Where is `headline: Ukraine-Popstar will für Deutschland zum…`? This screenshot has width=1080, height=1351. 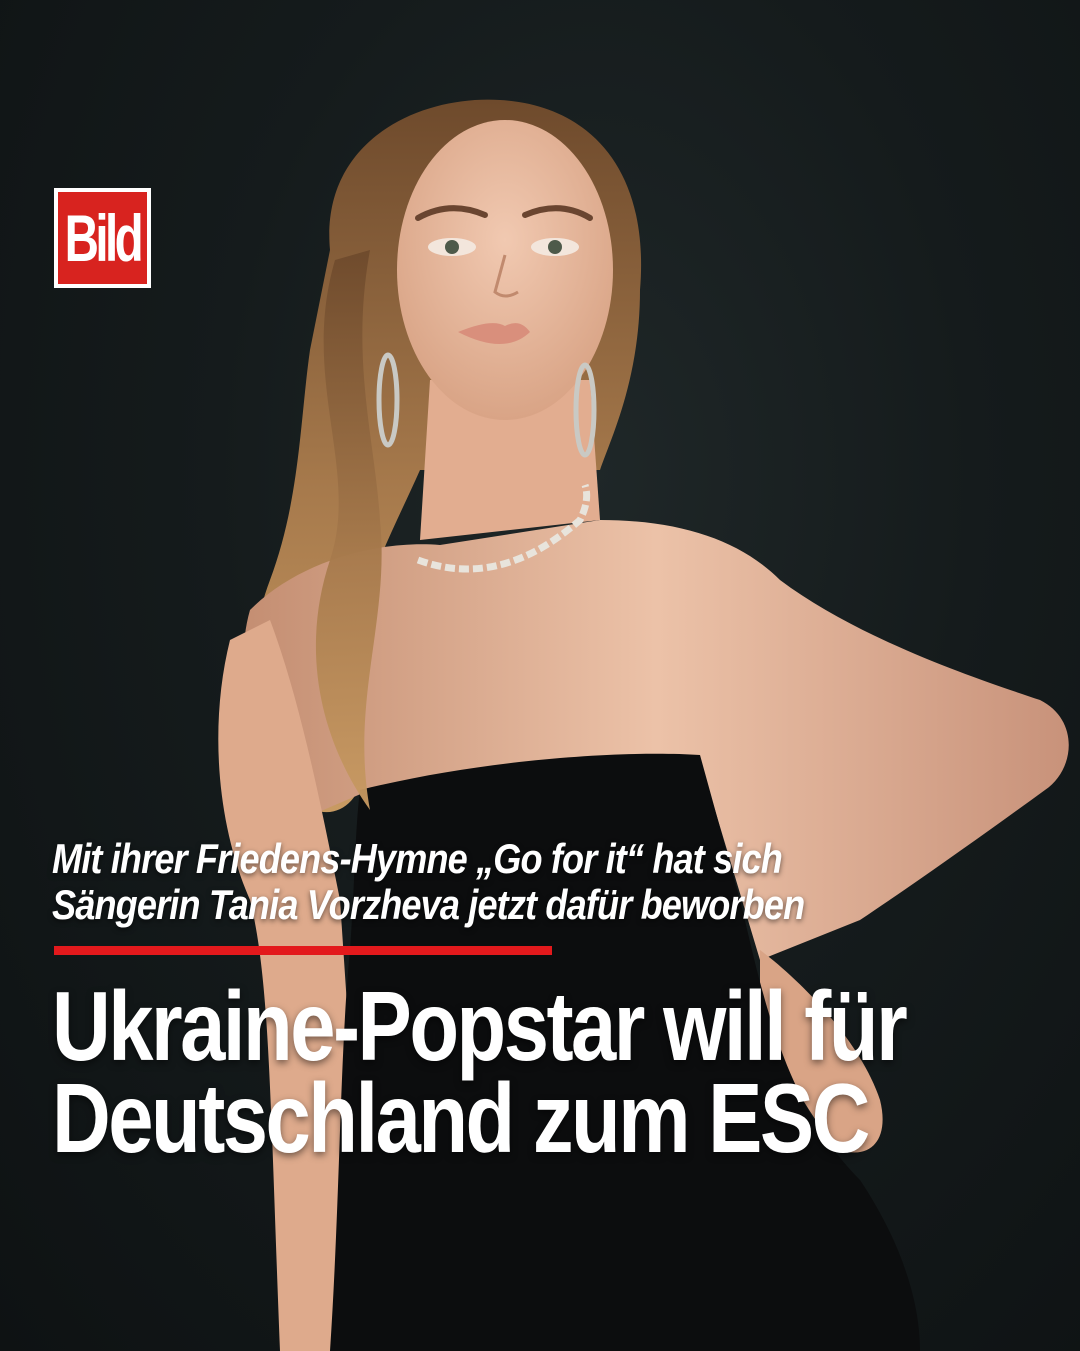 headline: Ukraine-Popstar will für Deutschland zum… is located at coordinates (557, 1072).